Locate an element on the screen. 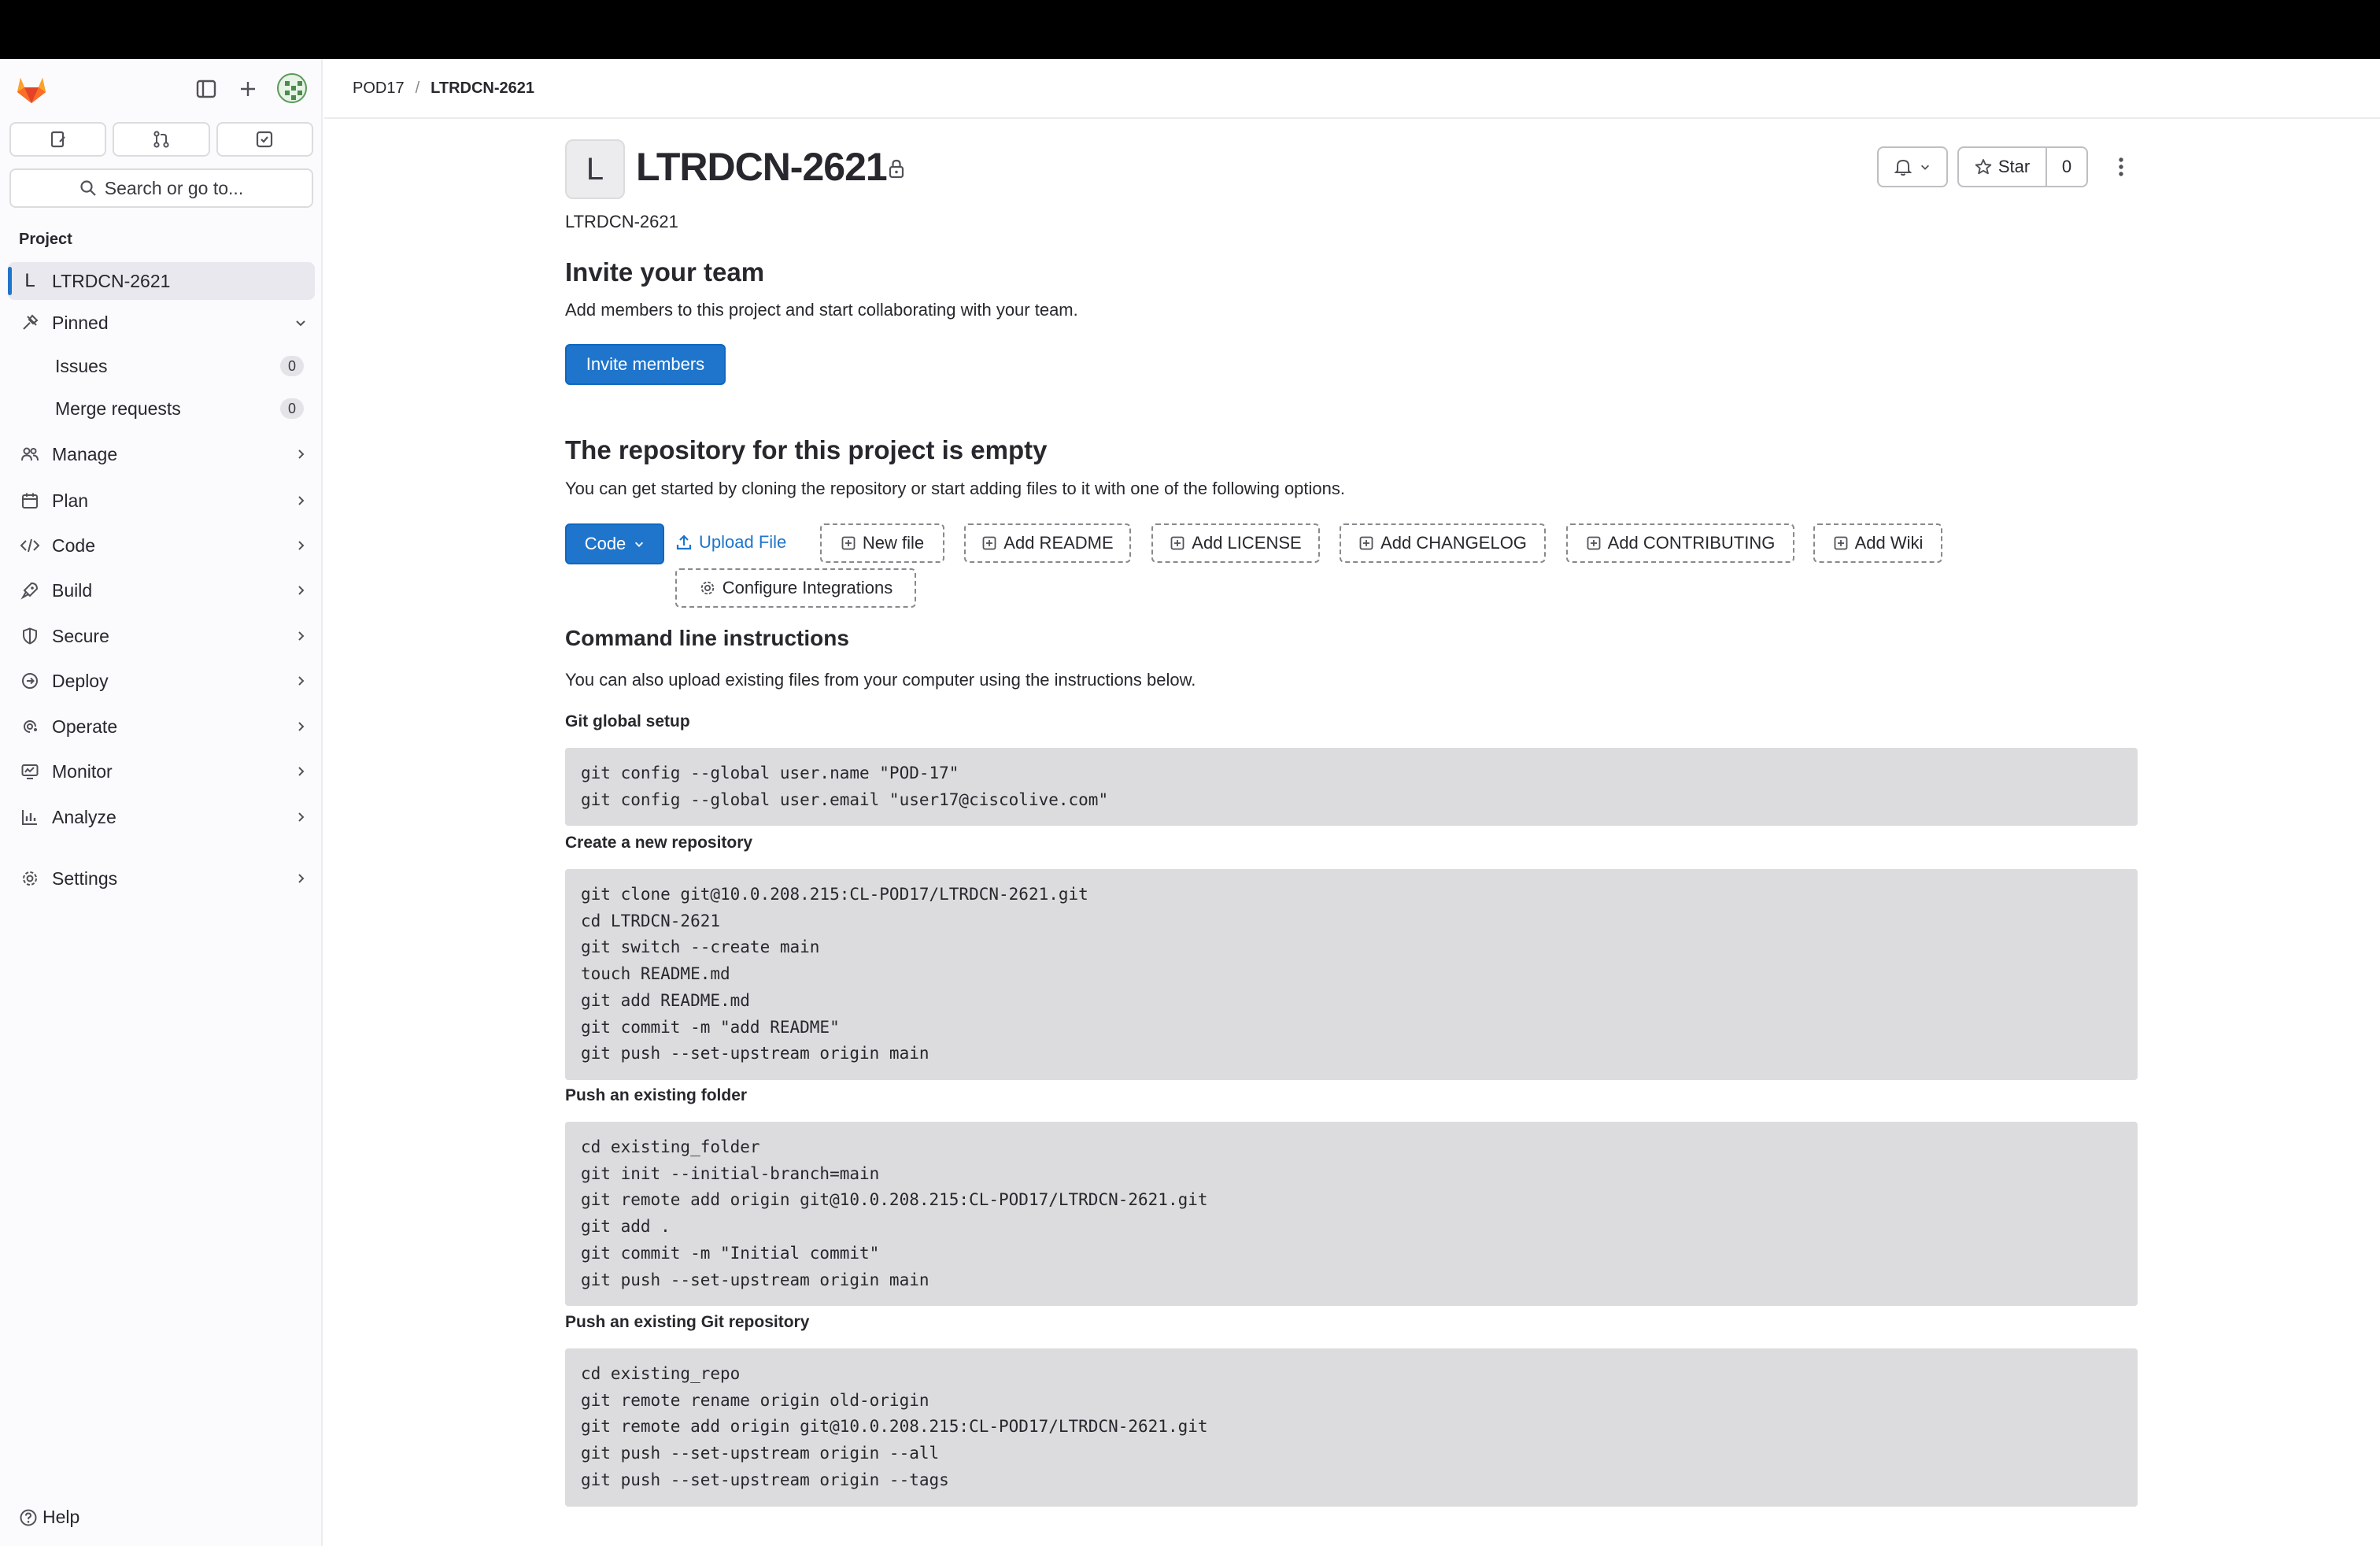  new-file-button: New file is located at coordinates (882, 543).